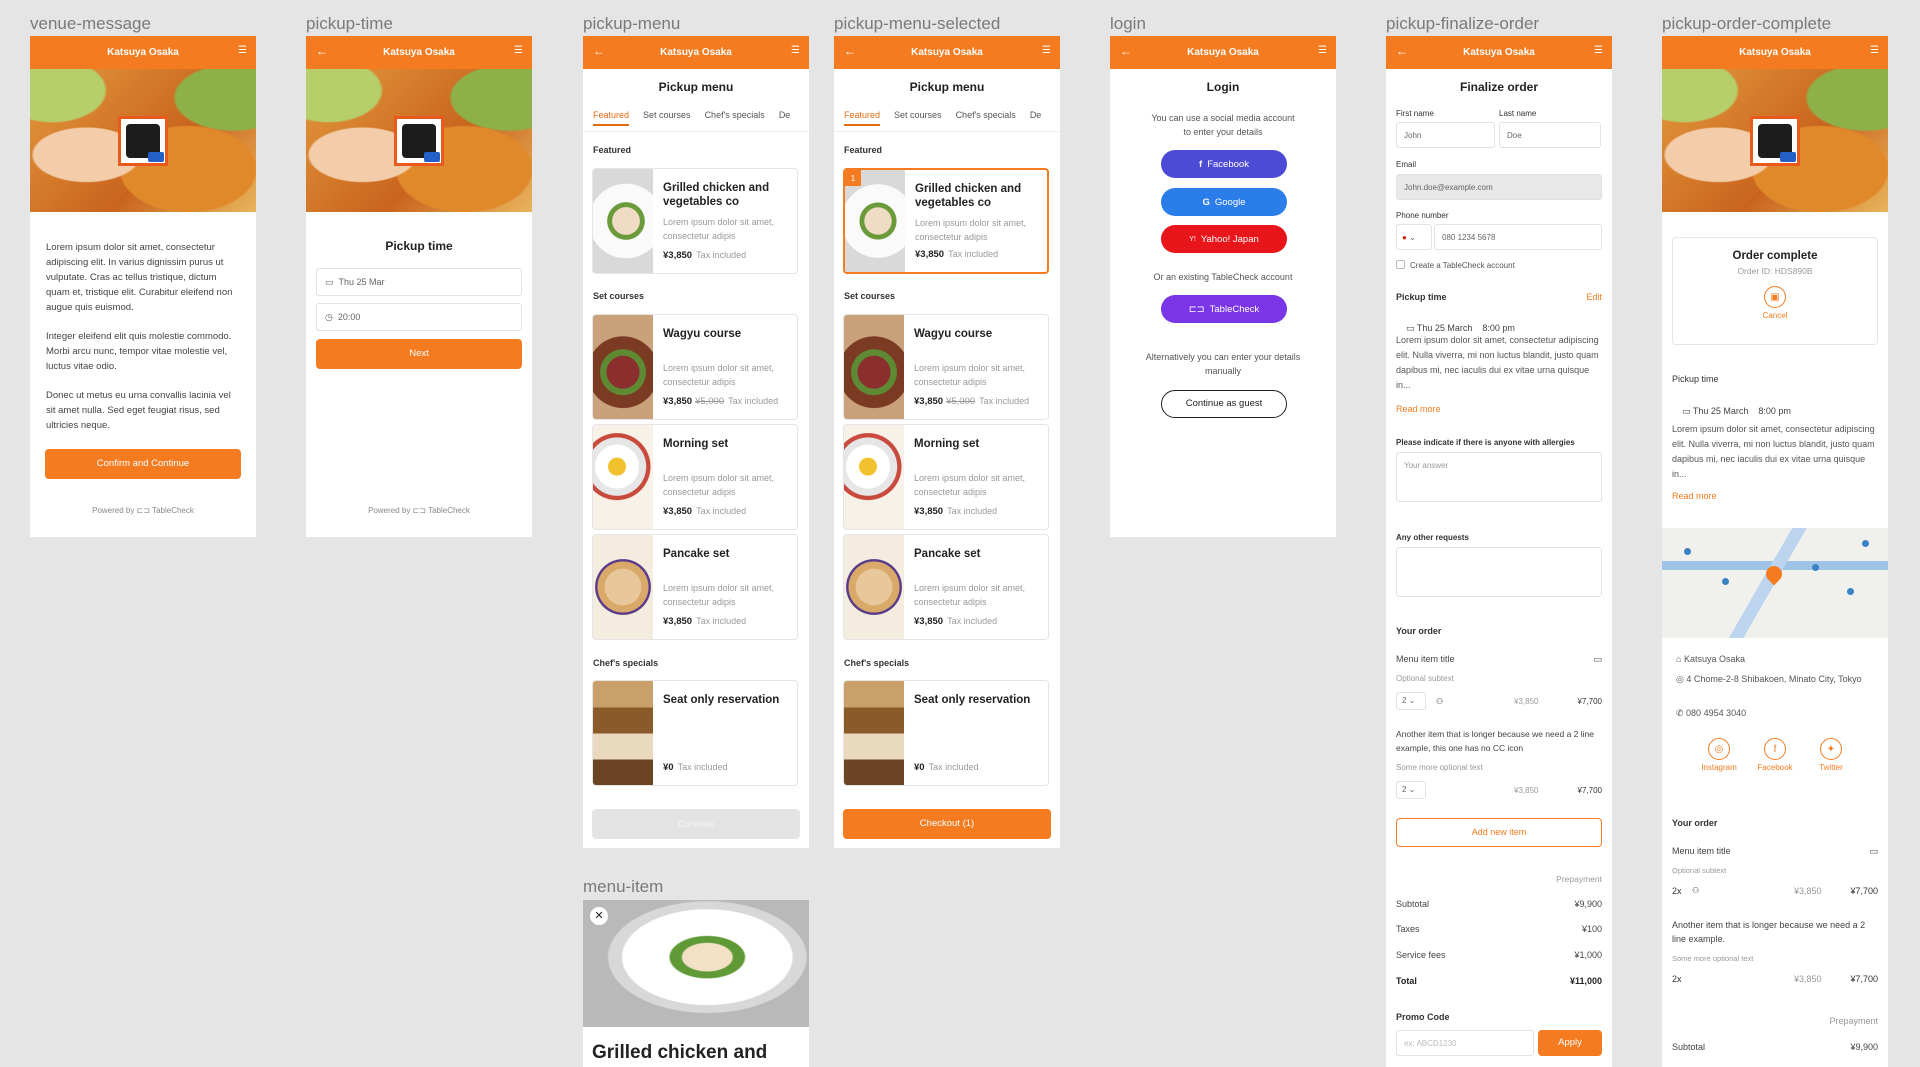 The image size is (1920, 1067). What do you see at coordinates (874, 367) in the screenshot?
I see `item-image` at bounding box center [874, 367].